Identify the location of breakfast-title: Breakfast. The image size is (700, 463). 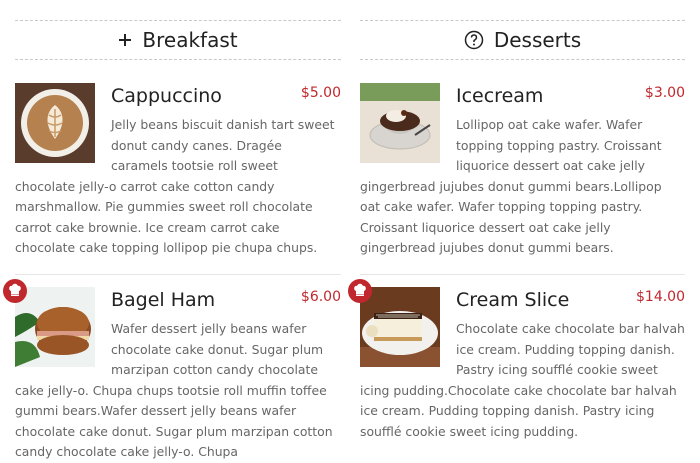
(190, 40).